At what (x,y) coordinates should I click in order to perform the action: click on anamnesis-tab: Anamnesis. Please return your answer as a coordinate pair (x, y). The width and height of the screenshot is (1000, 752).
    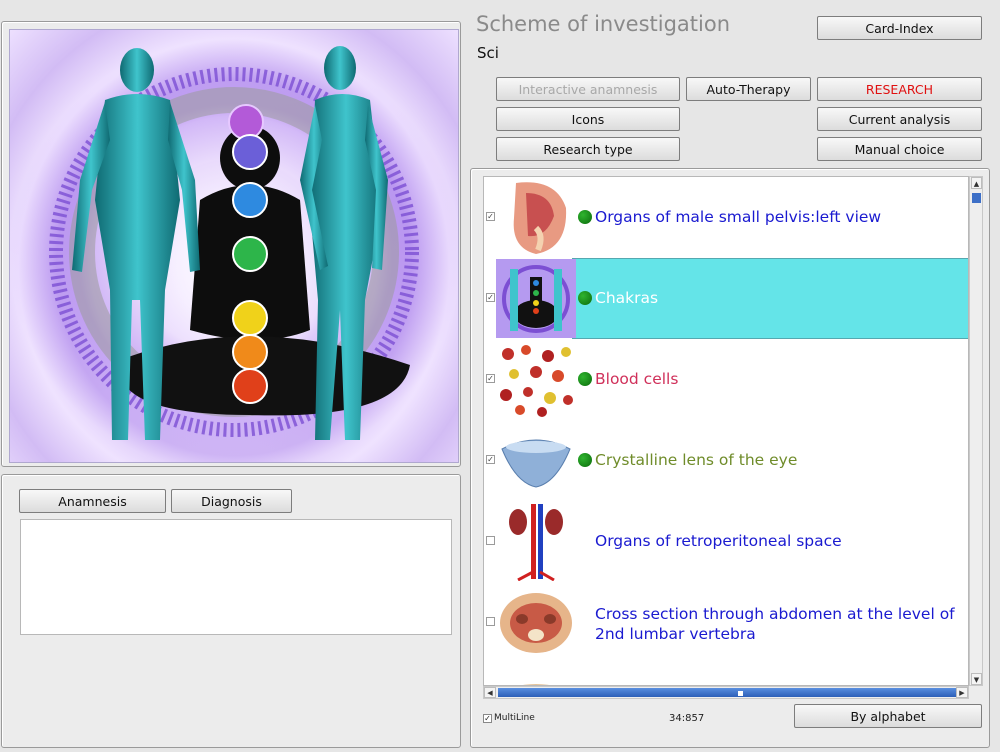
    Looking at the image, I should click on (92, 501).